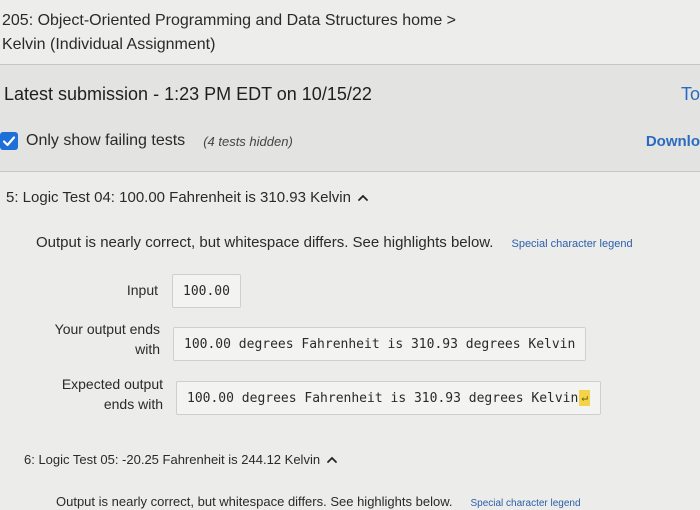  Describe the element at coordinates (107, 329) in the screenshot. I see `your-output-label-line1: Your output ends` at that location.